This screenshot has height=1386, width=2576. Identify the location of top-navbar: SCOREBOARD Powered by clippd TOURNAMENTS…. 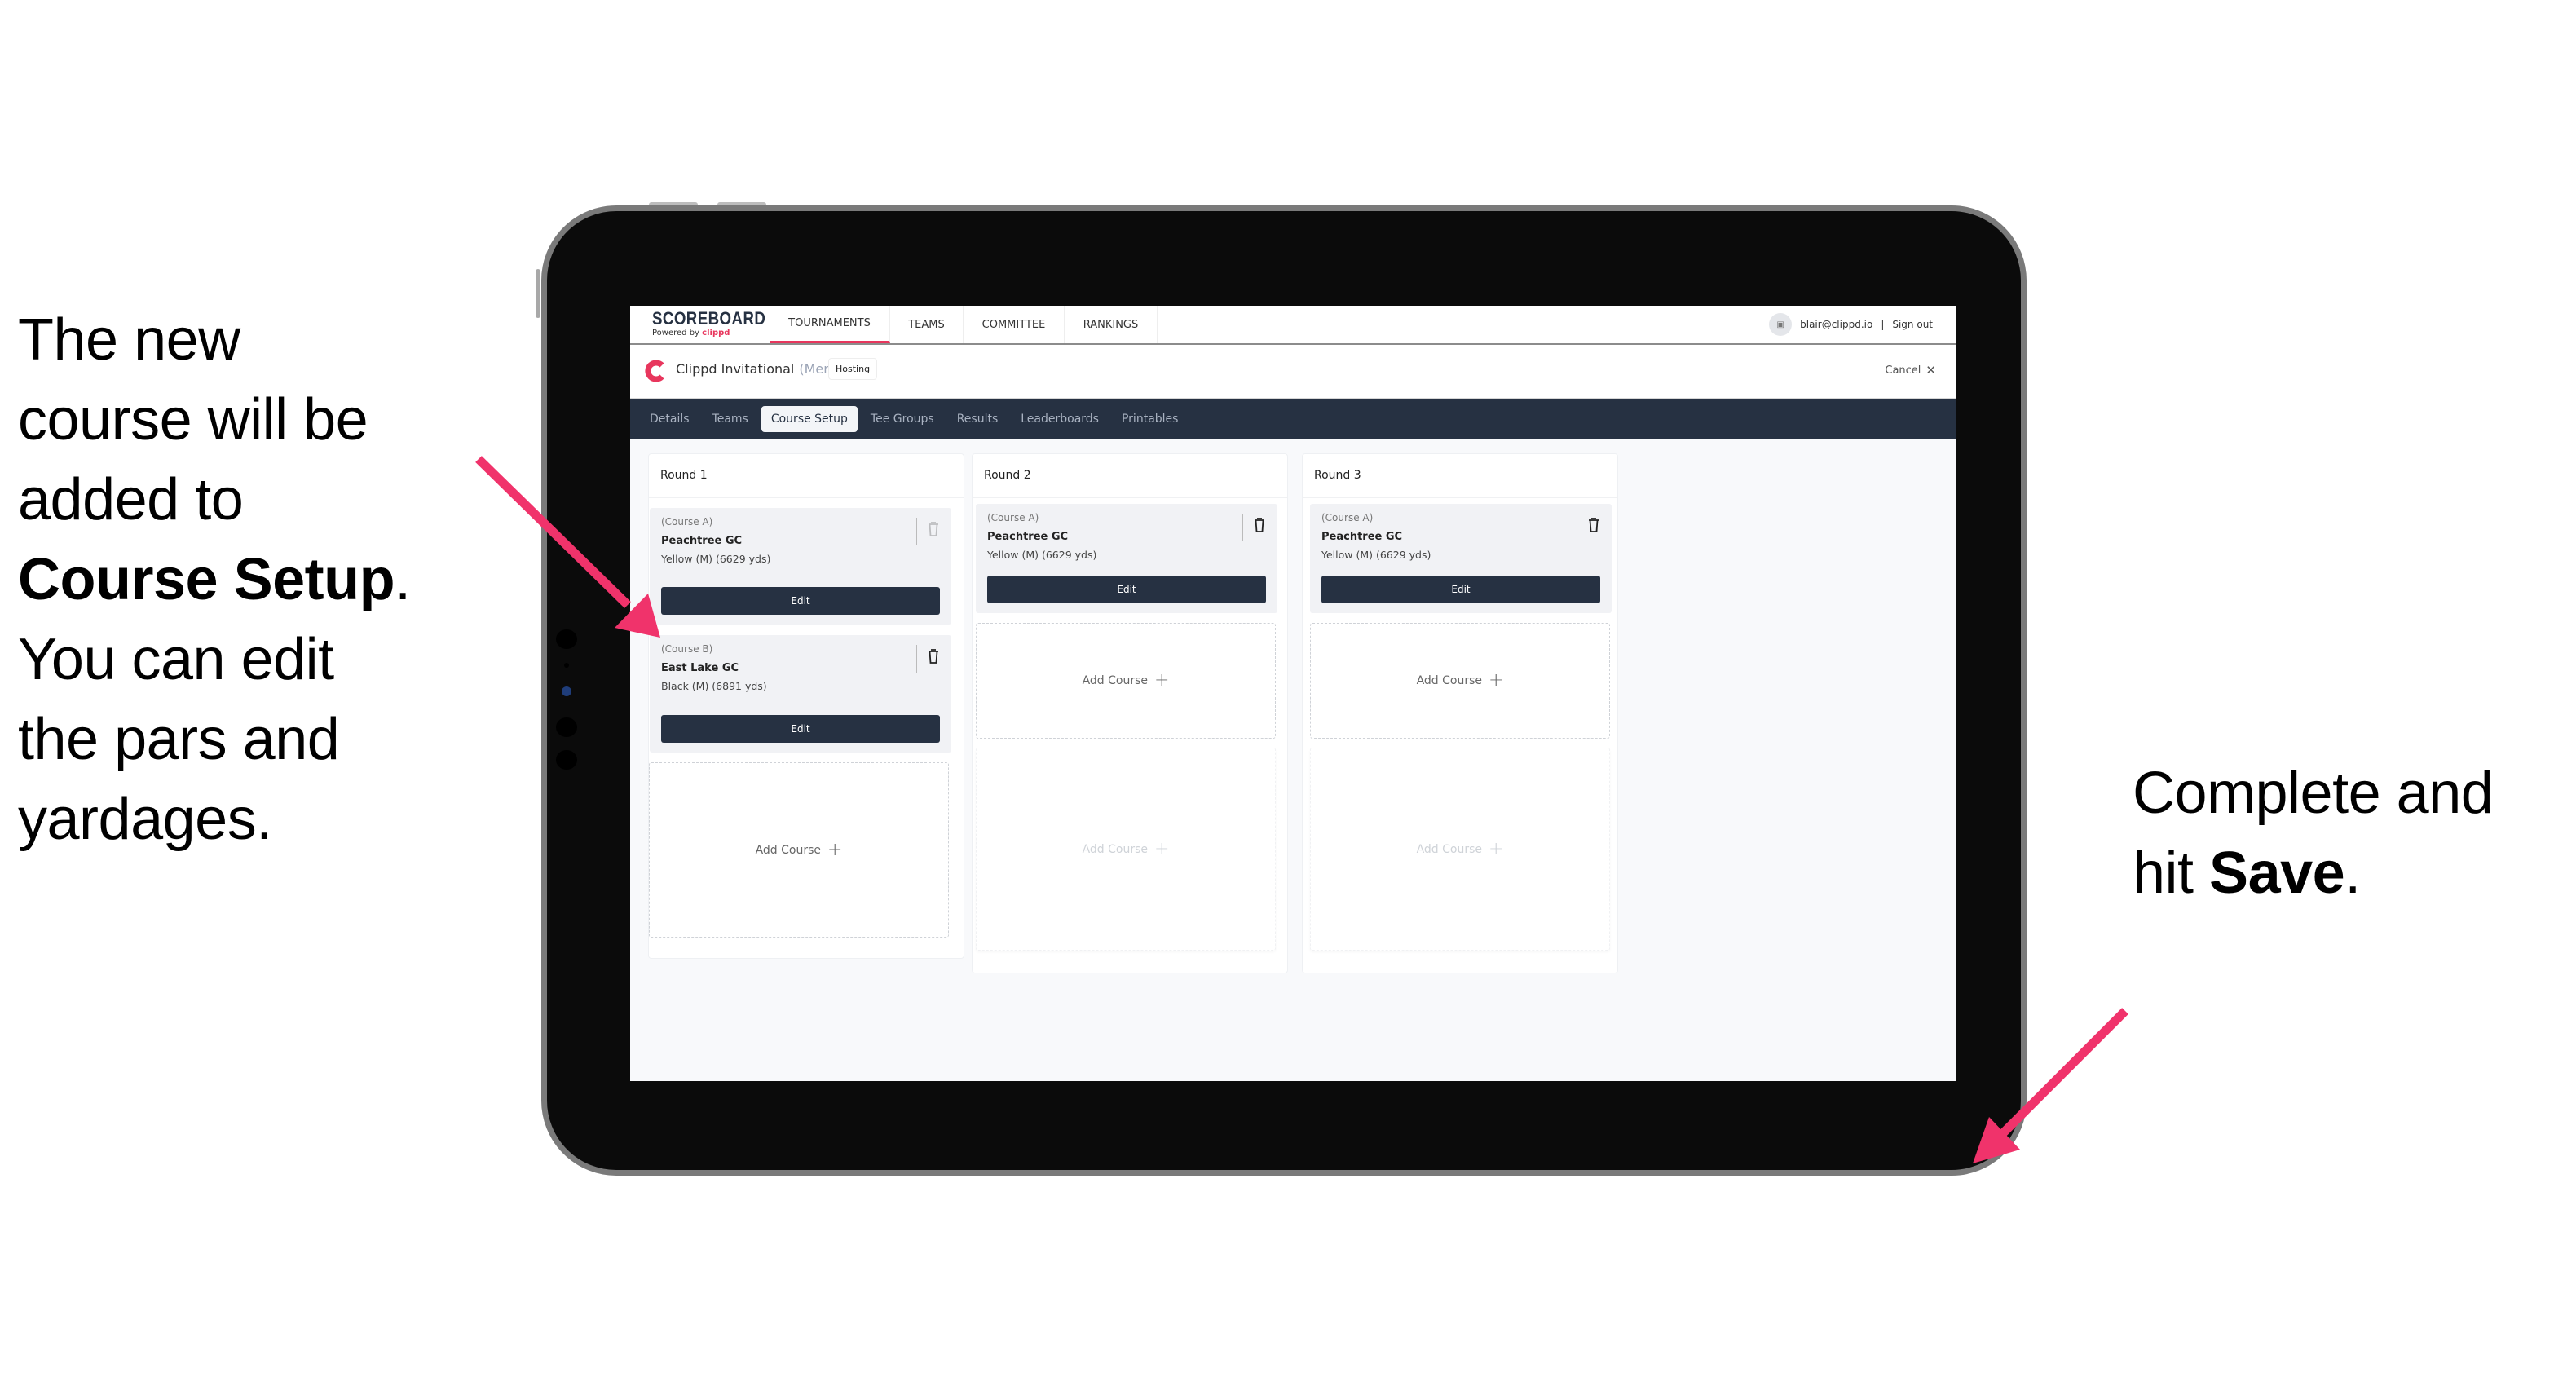
(1293, 325).